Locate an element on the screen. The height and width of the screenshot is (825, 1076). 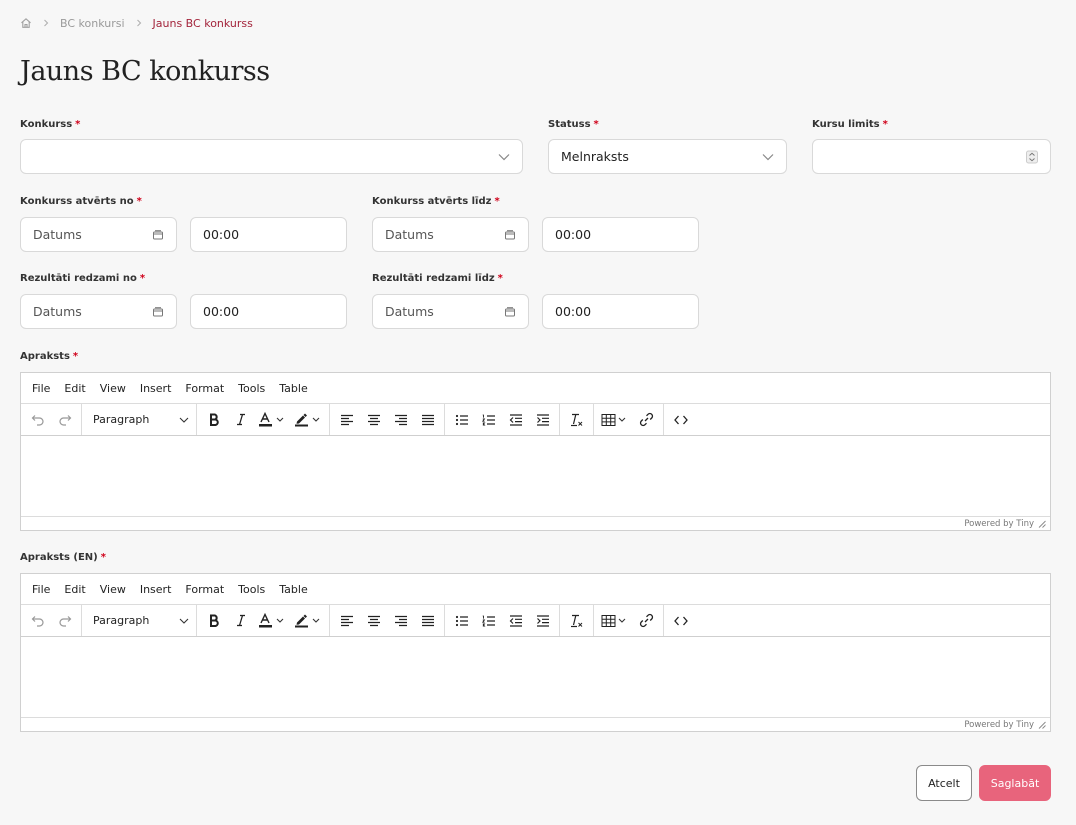
statuss-label: Statuss * is located at coordinates (573, 124).